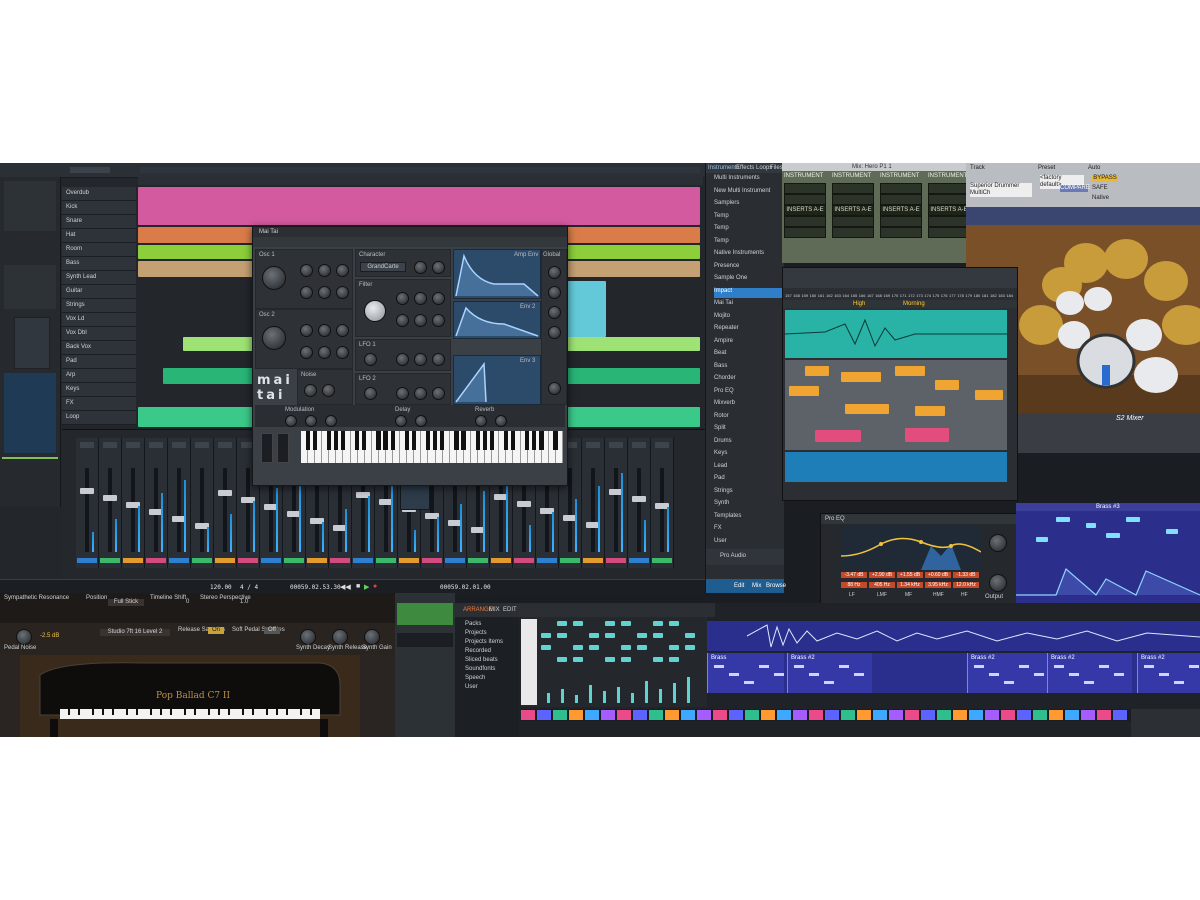  Describe the element at coordinates (283, 448) in the screenshot. I see `mod-wheel` at that location.